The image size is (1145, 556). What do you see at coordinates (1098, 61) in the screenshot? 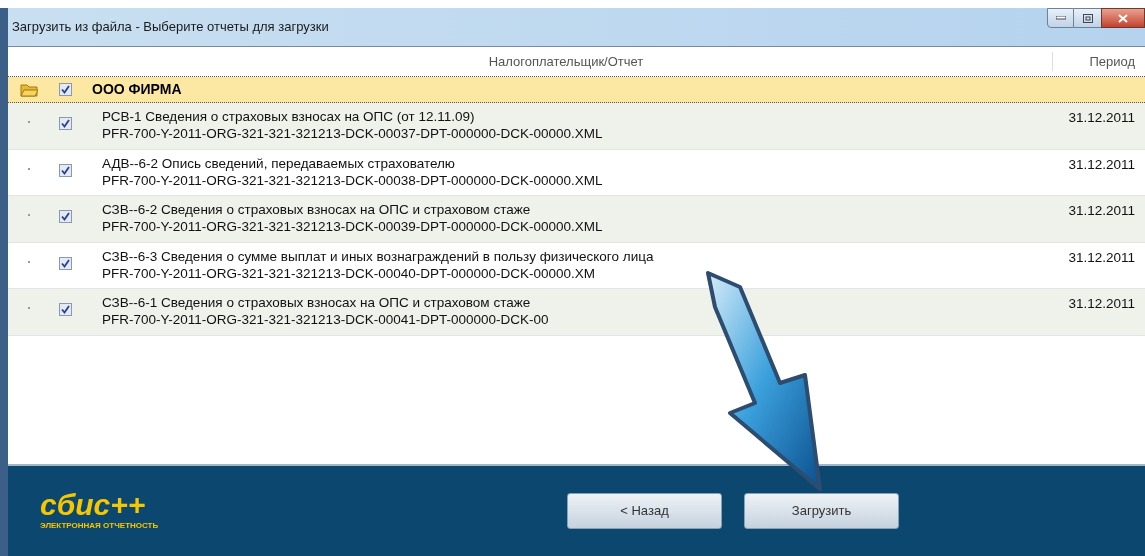
I see `column-header: Период` at bounding box center [1098, 61].